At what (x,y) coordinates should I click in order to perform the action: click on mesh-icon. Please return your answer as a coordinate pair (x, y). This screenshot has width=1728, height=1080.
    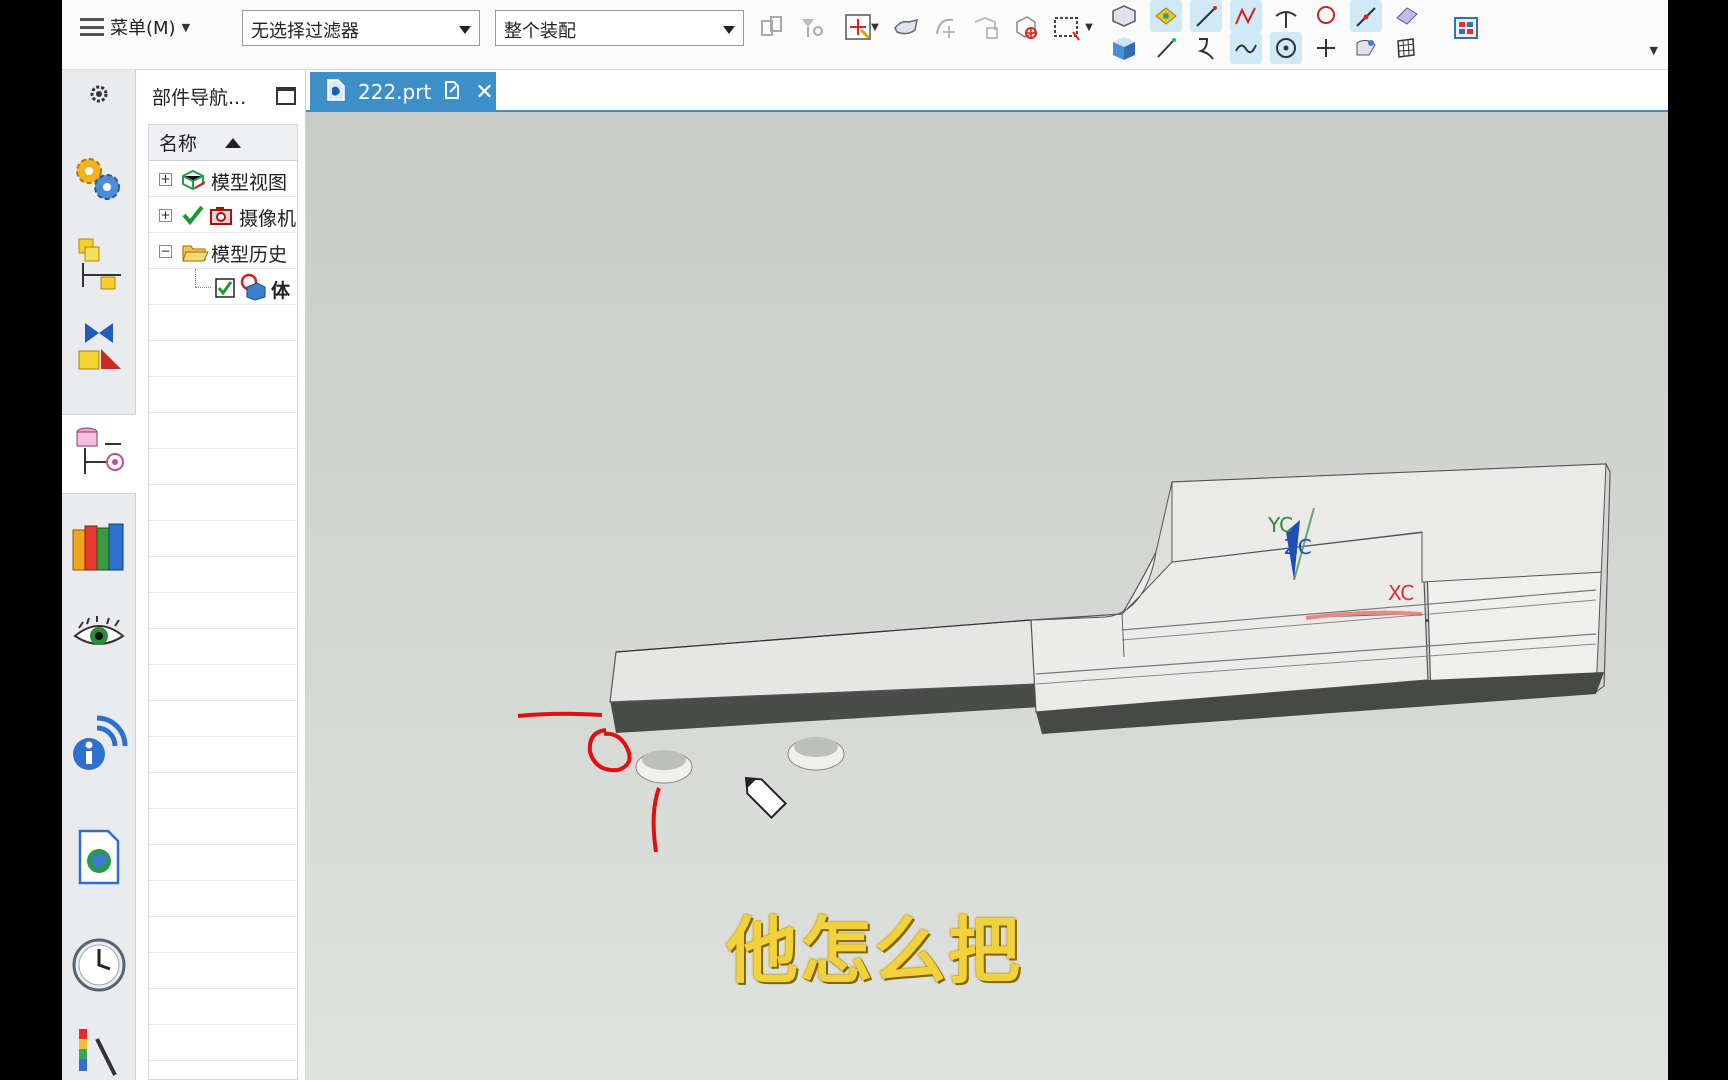
    Looking at the image, I should click on (1406, 48).